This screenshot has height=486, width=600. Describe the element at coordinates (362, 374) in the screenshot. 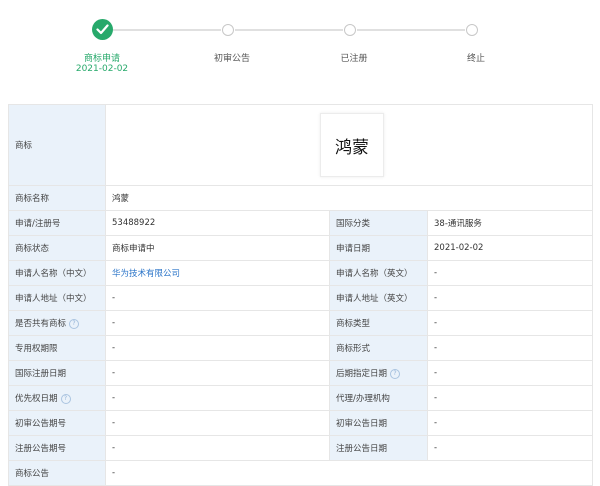

I see `field-label: 后期指定日期` at that location.